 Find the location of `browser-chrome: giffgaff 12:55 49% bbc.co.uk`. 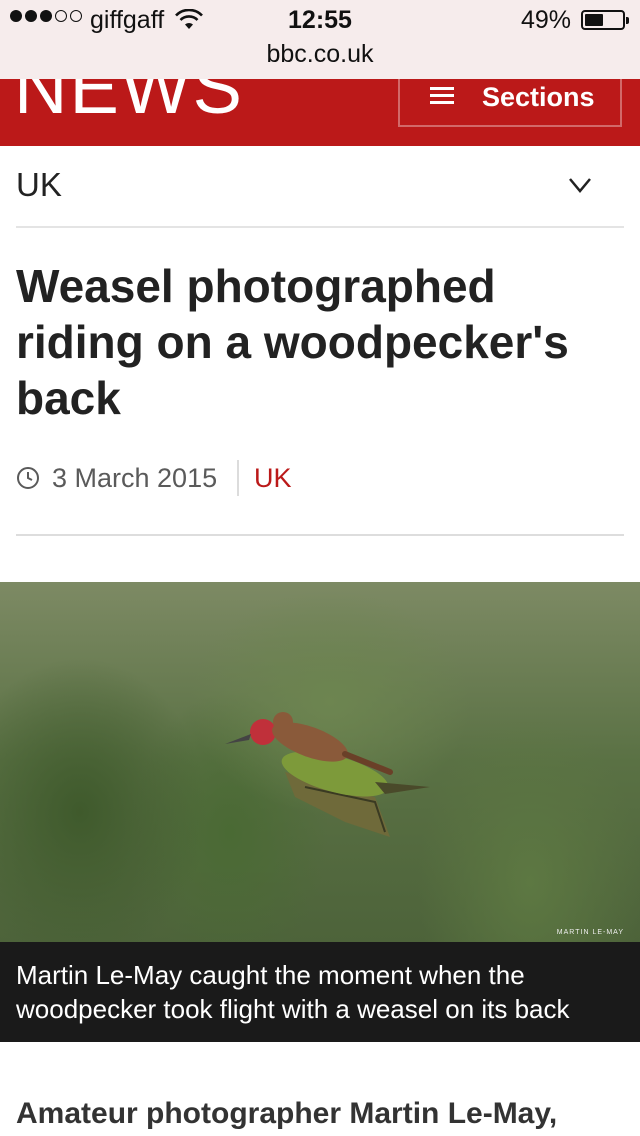

browser-chrome: giffgaff 12:55 49% bbc.co.uk is located at coordinates (320, 39).